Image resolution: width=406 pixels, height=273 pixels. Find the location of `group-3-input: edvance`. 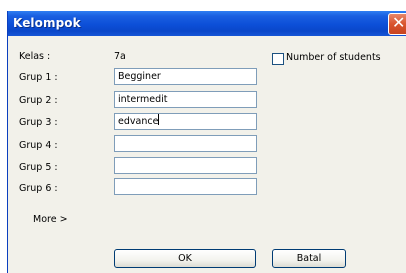

group-3-input: edvance is located at coordinates (185, 121).